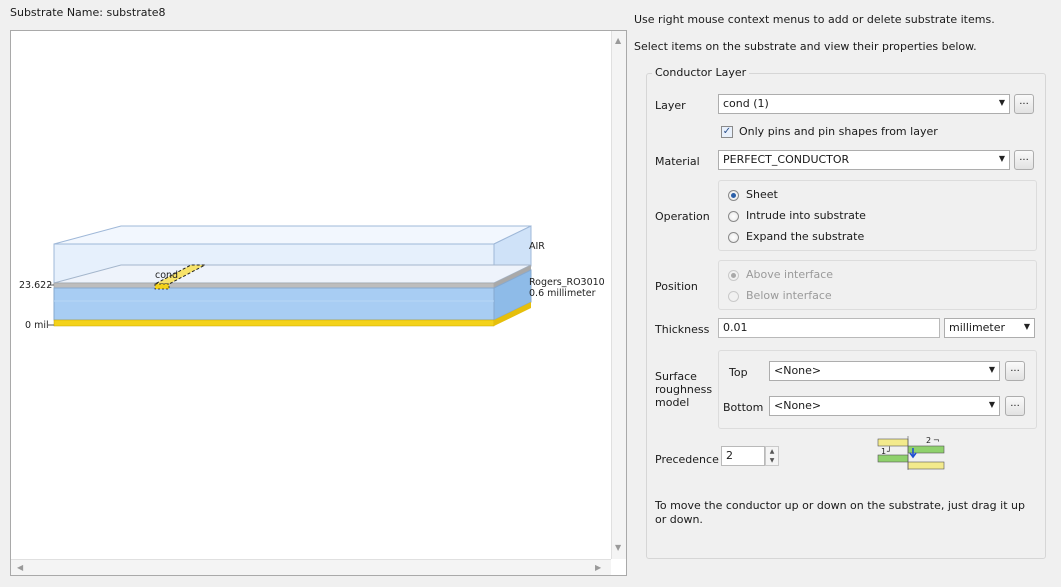 Image resolution: width=1061 pixels, height=587 pixels. What do you see at coordinates (162, 286) in the screenshot?
I see `cond-strip-front` at bounding box center [162, 286].